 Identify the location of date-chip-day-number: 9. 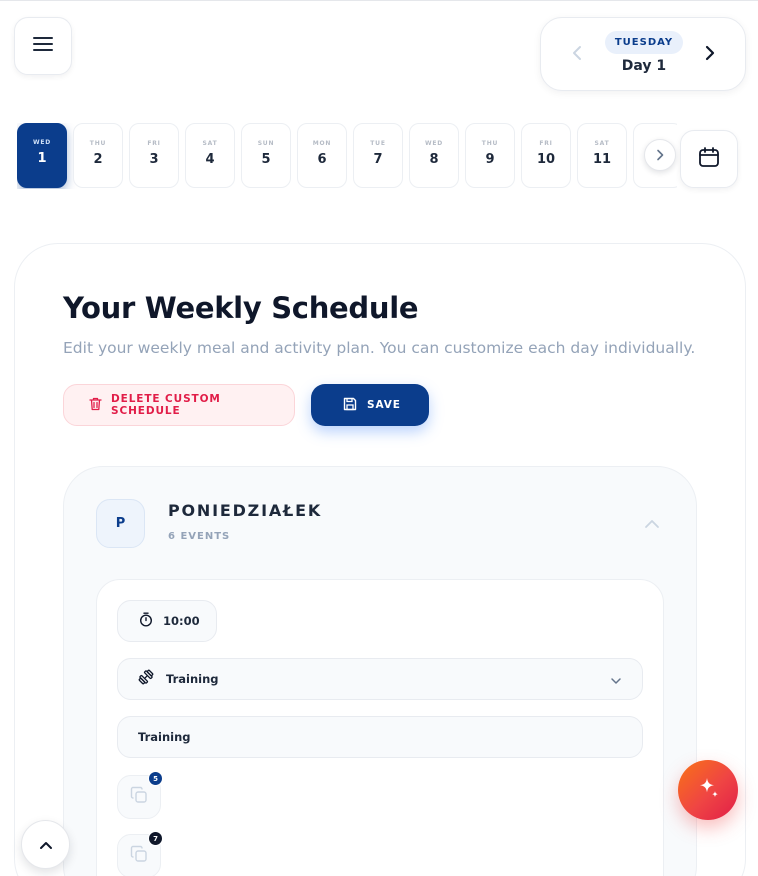
(490, 159).